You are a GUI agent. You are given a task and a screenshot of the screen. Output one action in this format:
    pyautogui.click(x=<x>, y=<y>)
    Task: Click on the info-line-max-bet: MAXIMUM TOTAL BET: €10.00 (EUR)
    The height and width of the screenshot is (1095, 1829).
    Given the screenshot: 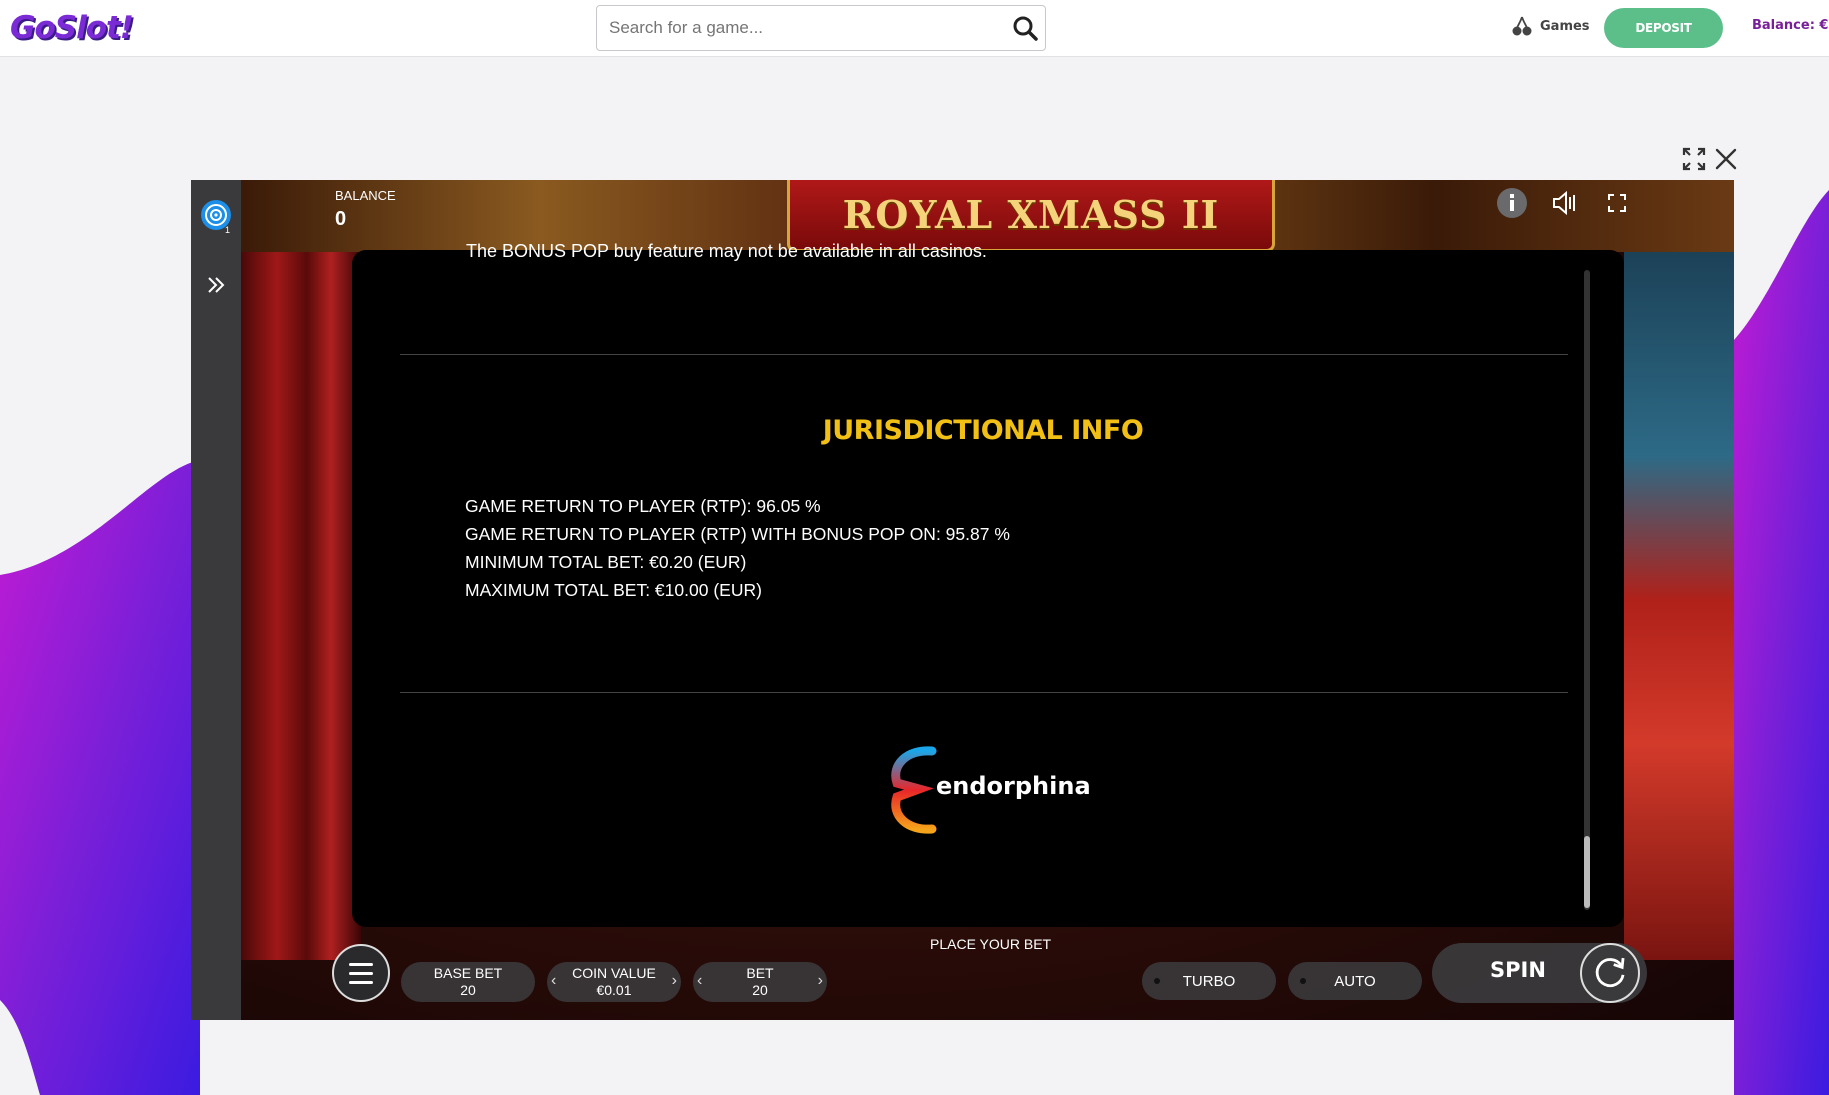 What is the action you would take?
    pyautogui.click(x=613, y=590)
    